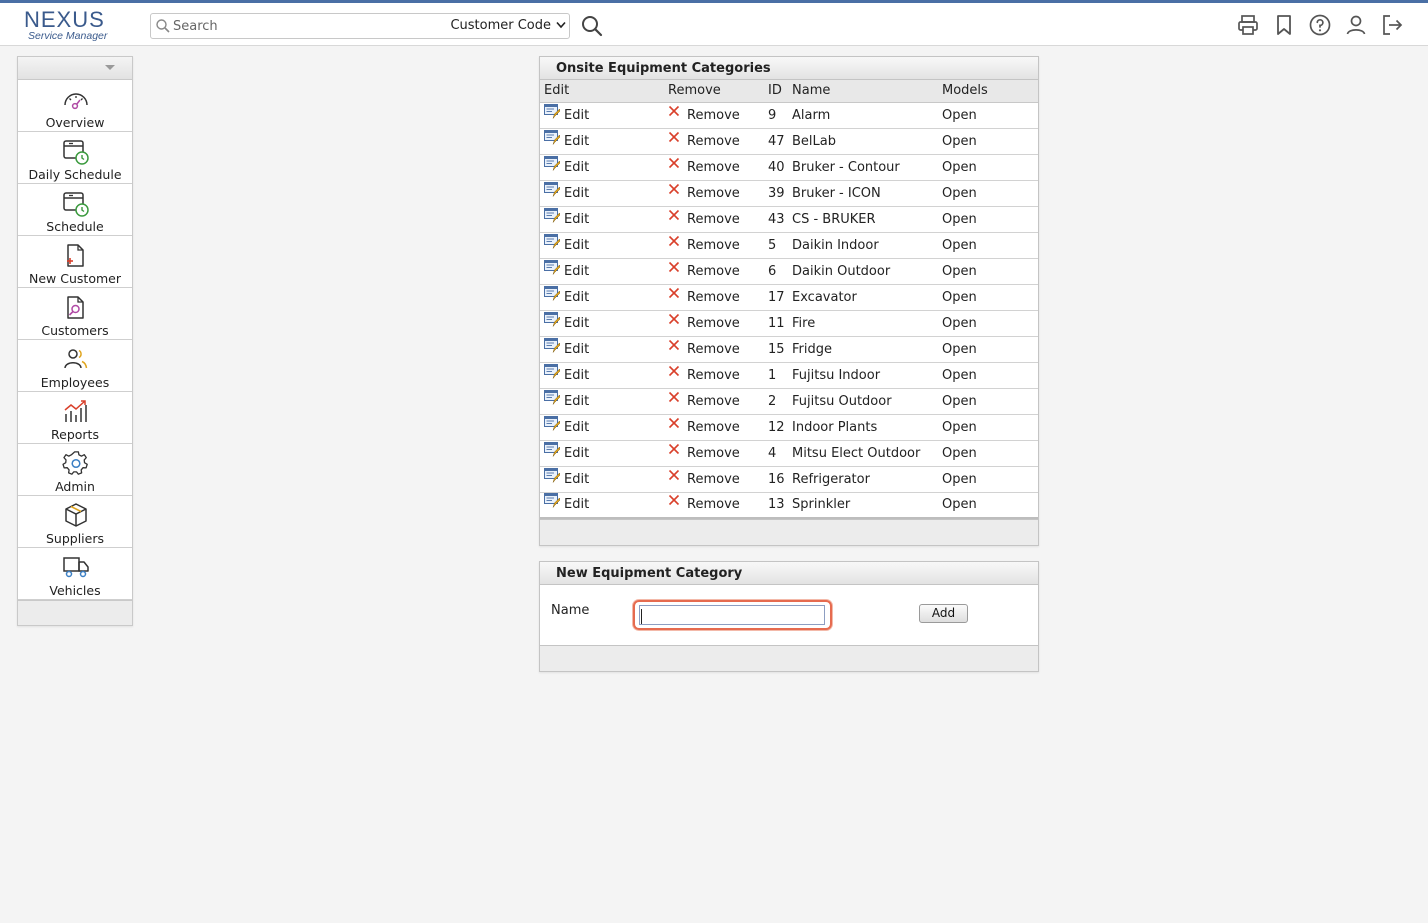  I want to click on app-logo: NEXUS Service Manager, so click(74, 27).